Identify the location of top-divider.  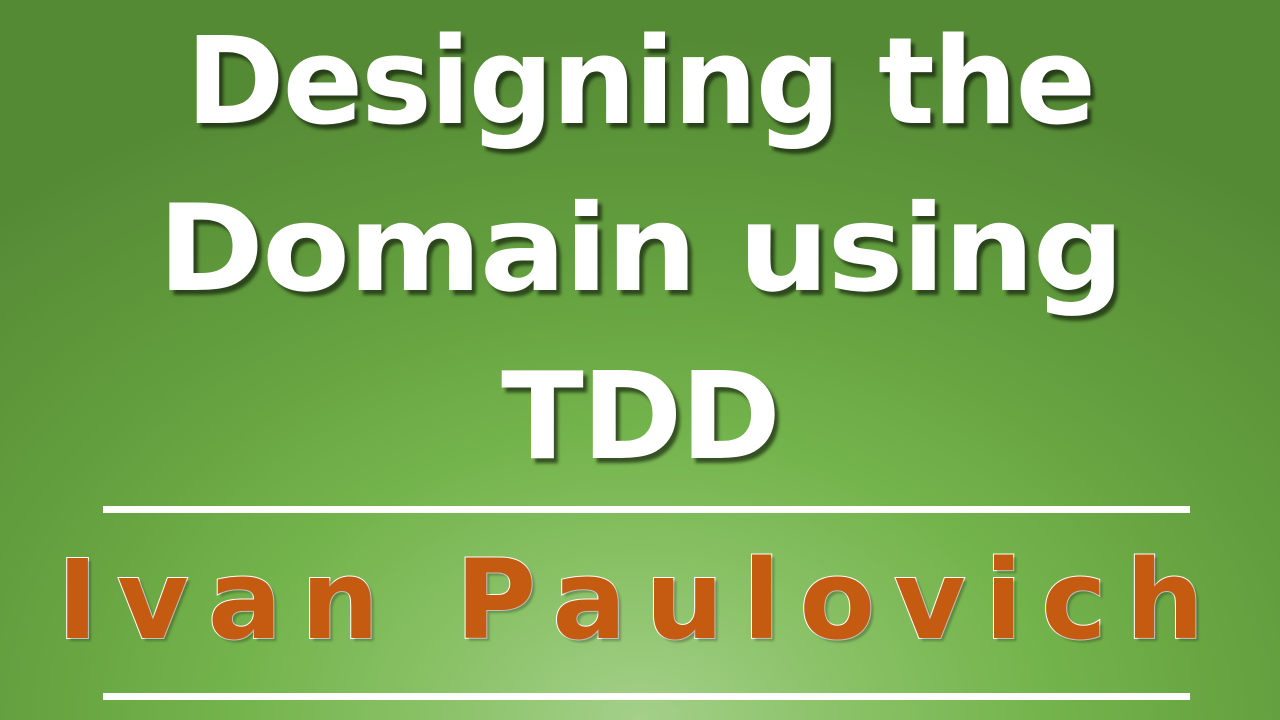
(646, 509).